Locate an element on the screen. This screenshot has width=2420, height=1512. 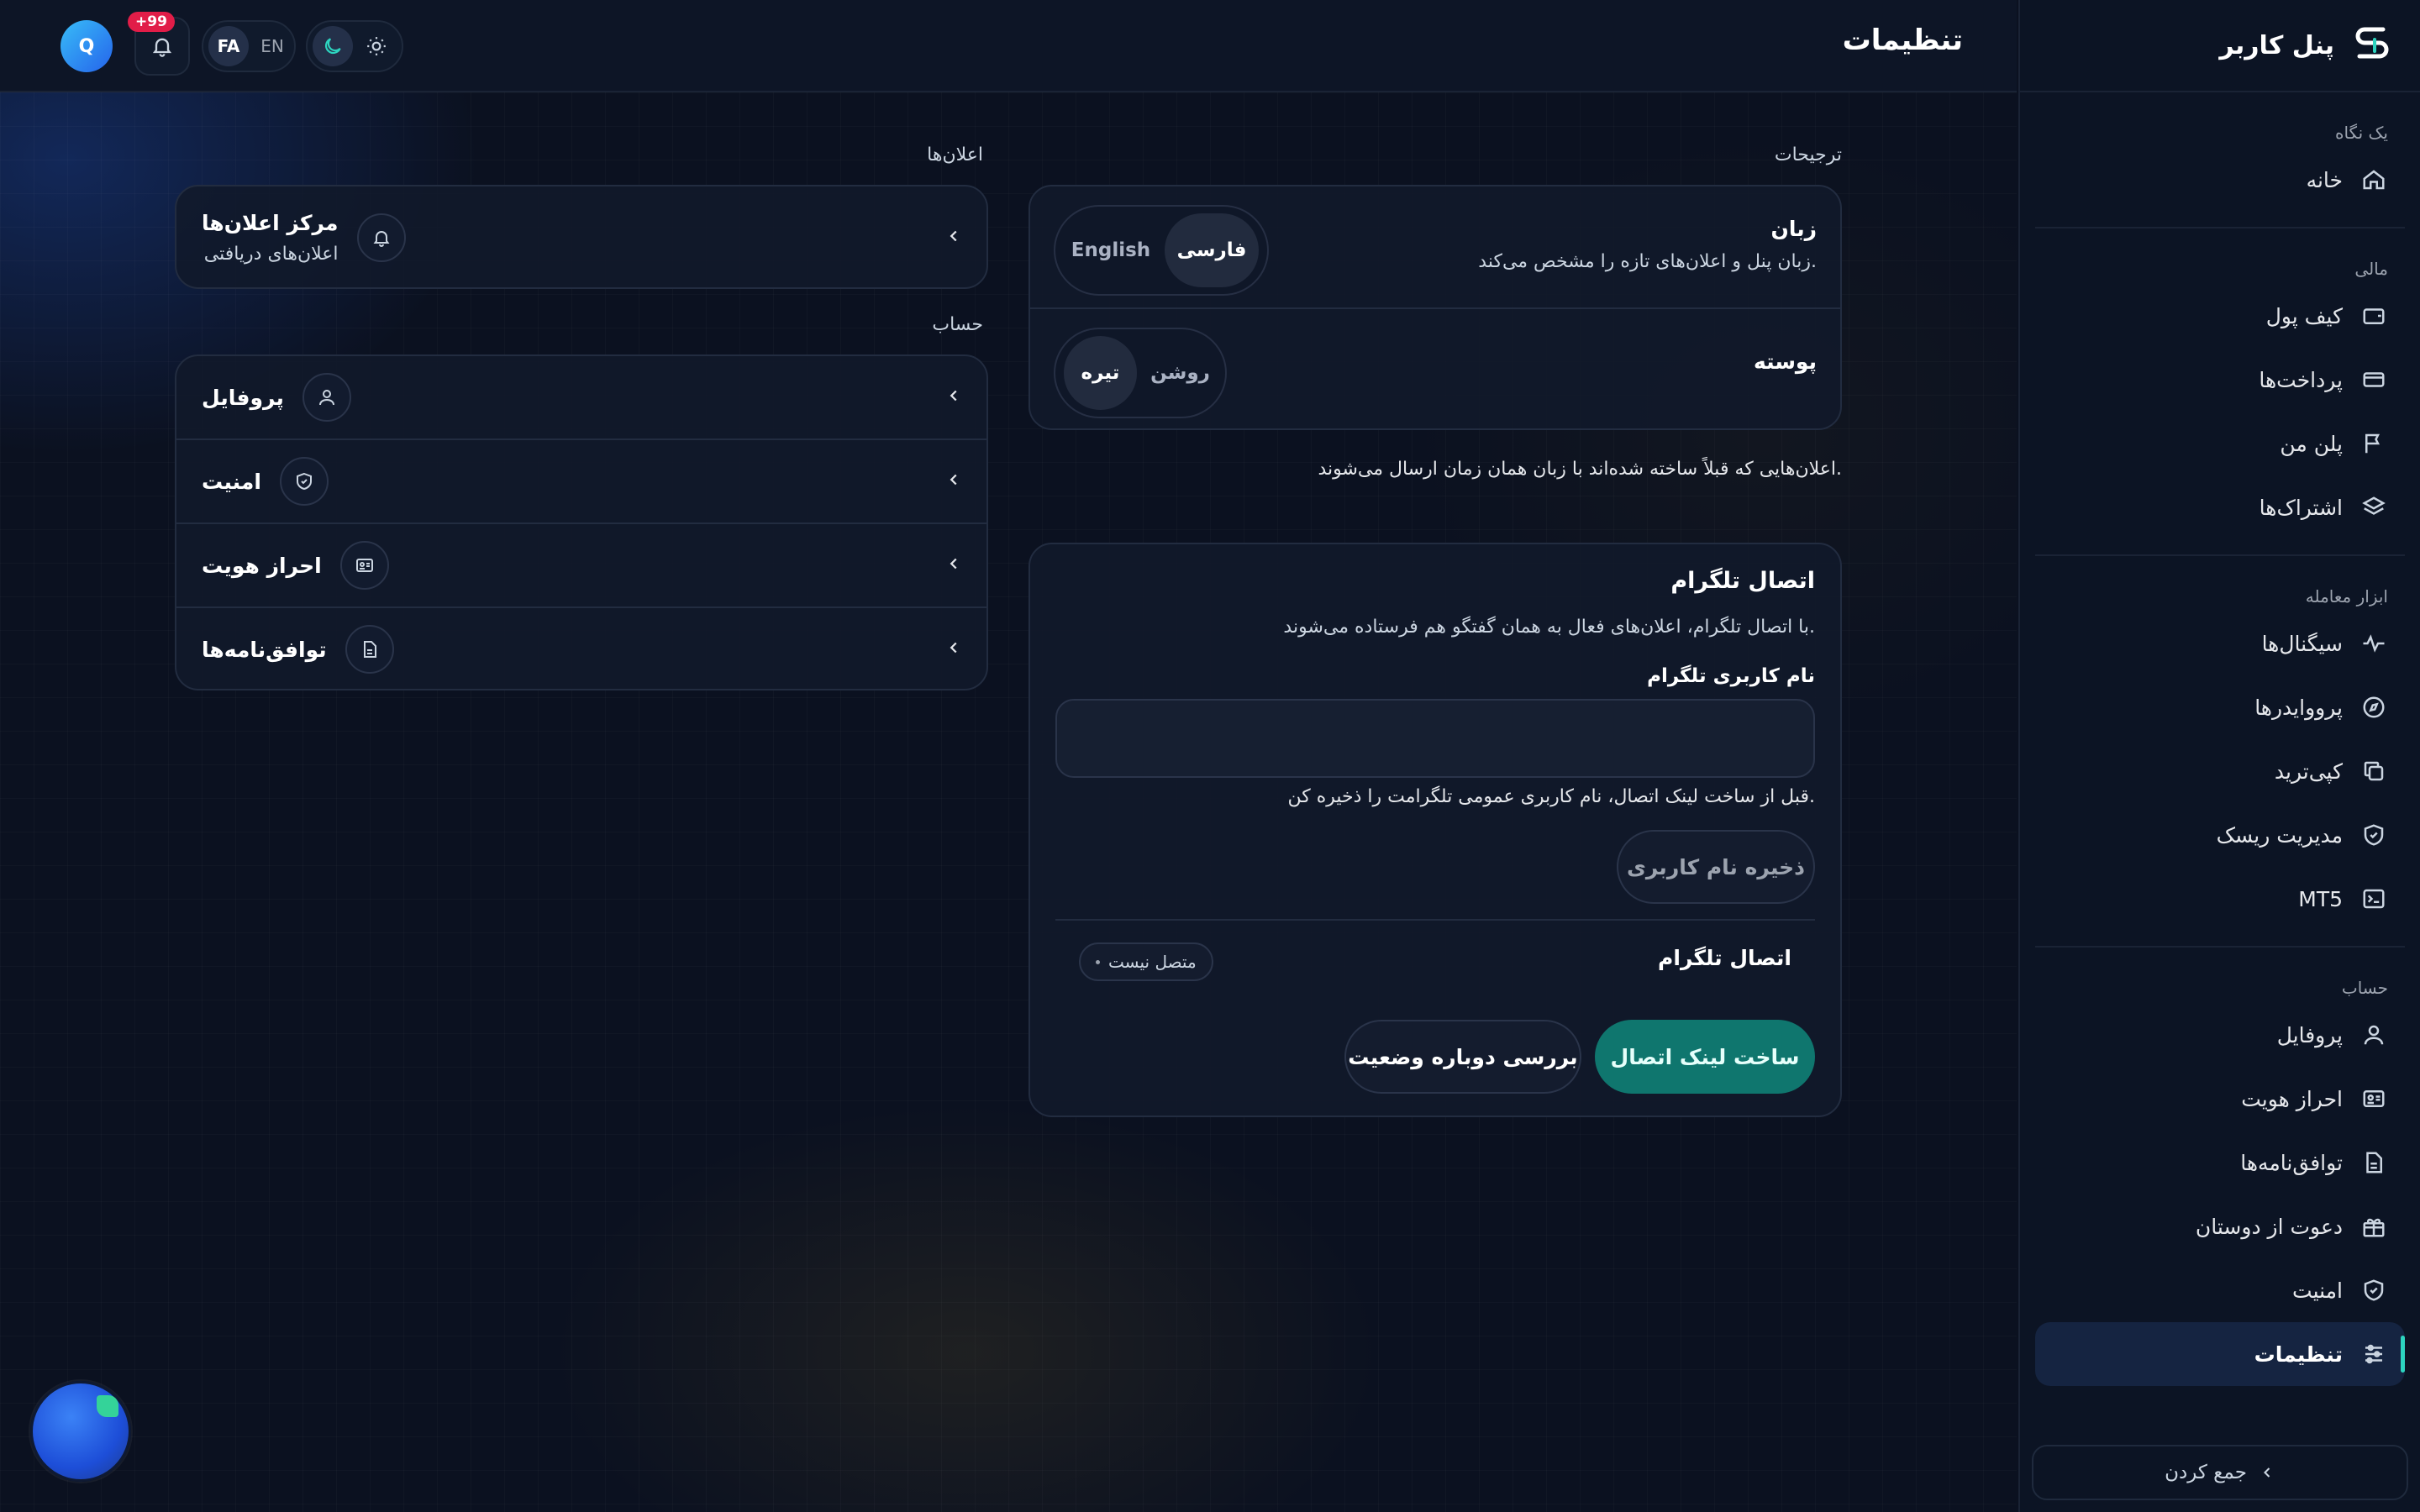
telegram-status-title: اتصال تلگرام is located at coordinates (1725, 958).